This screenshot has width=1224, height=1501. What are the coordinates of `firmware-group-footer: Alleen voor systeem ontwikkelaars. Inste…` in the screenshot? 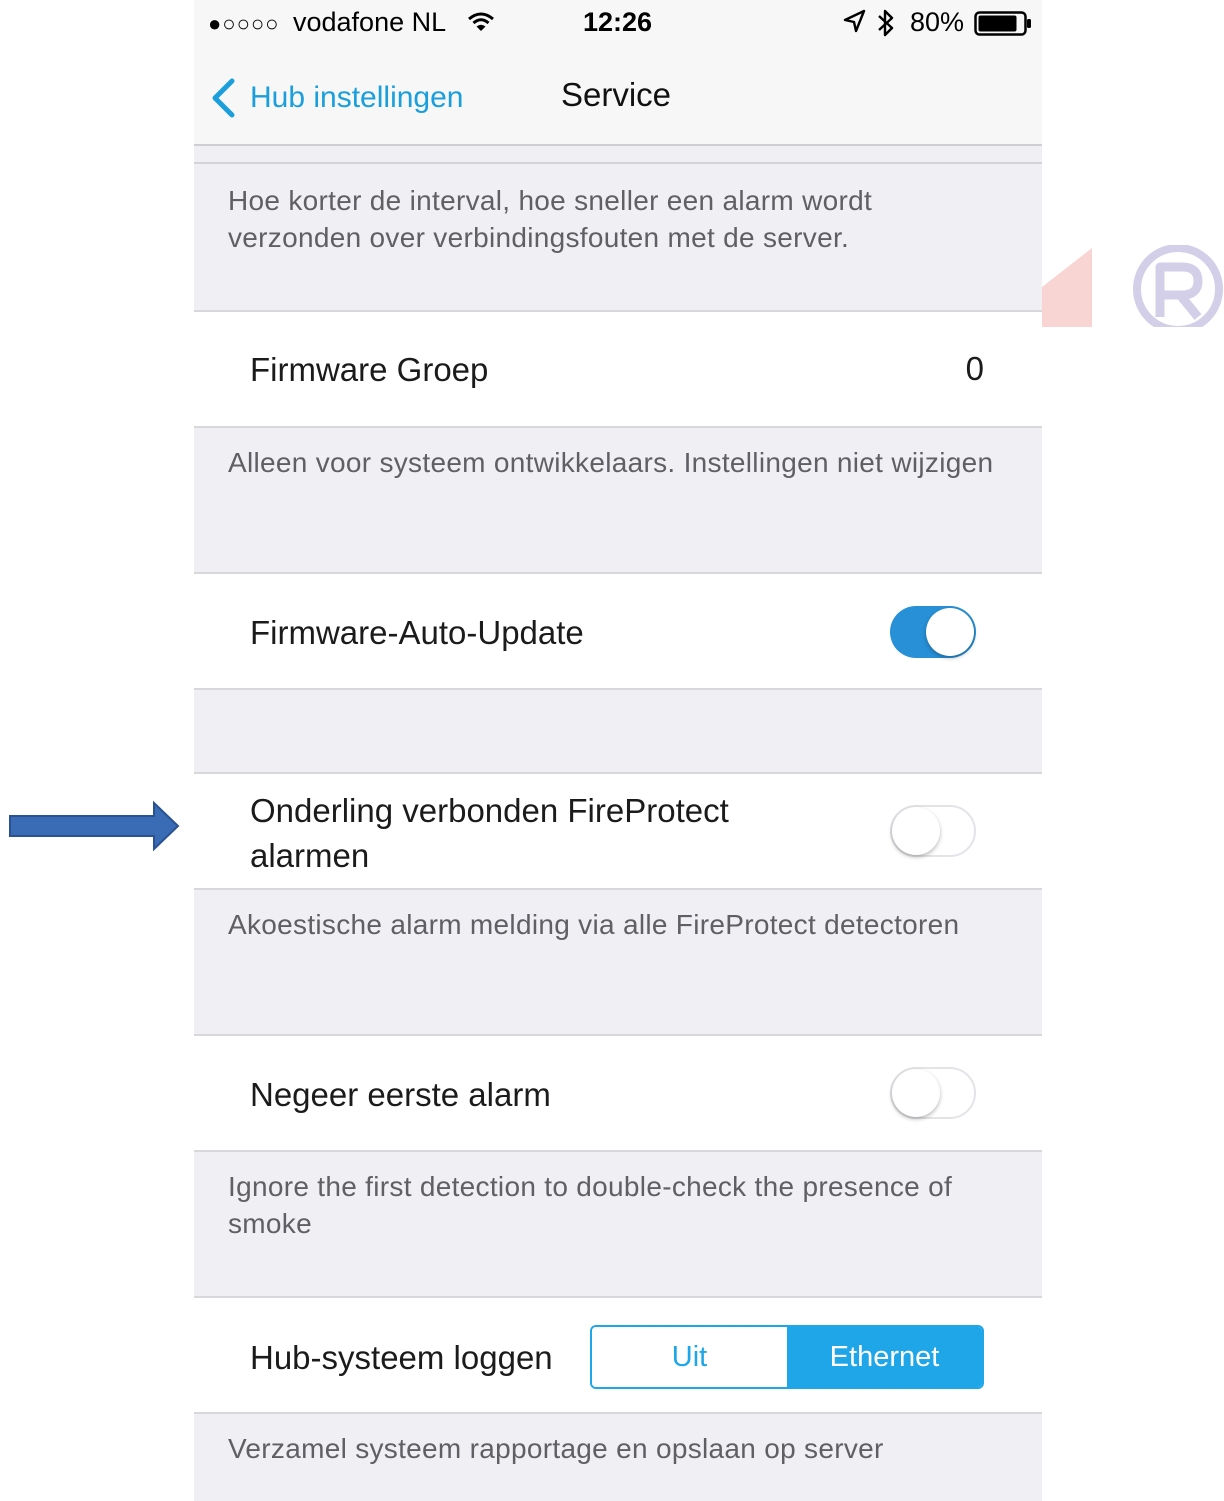 It's located at (618, 500).